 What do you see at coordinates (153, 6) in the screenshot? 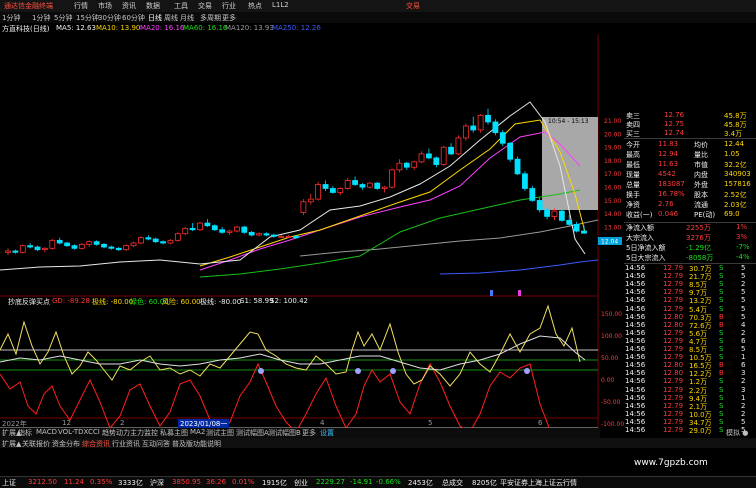
I see `menu-item-4: 数据` at bounding box center [153, 6].